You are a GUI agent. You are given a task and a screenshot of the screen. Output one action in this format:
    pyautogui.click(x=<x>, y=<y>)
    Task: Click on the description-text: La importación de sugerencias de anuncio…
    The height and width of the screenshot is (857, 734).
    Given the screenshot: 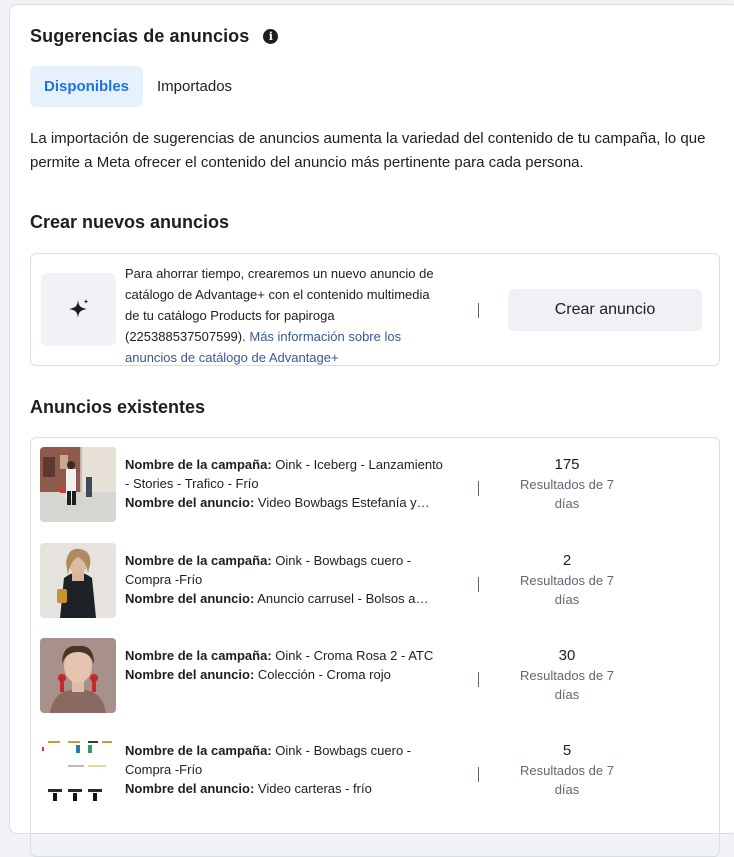 What is the action you would take?
    pyautogui.click(x=368, y=150)
    